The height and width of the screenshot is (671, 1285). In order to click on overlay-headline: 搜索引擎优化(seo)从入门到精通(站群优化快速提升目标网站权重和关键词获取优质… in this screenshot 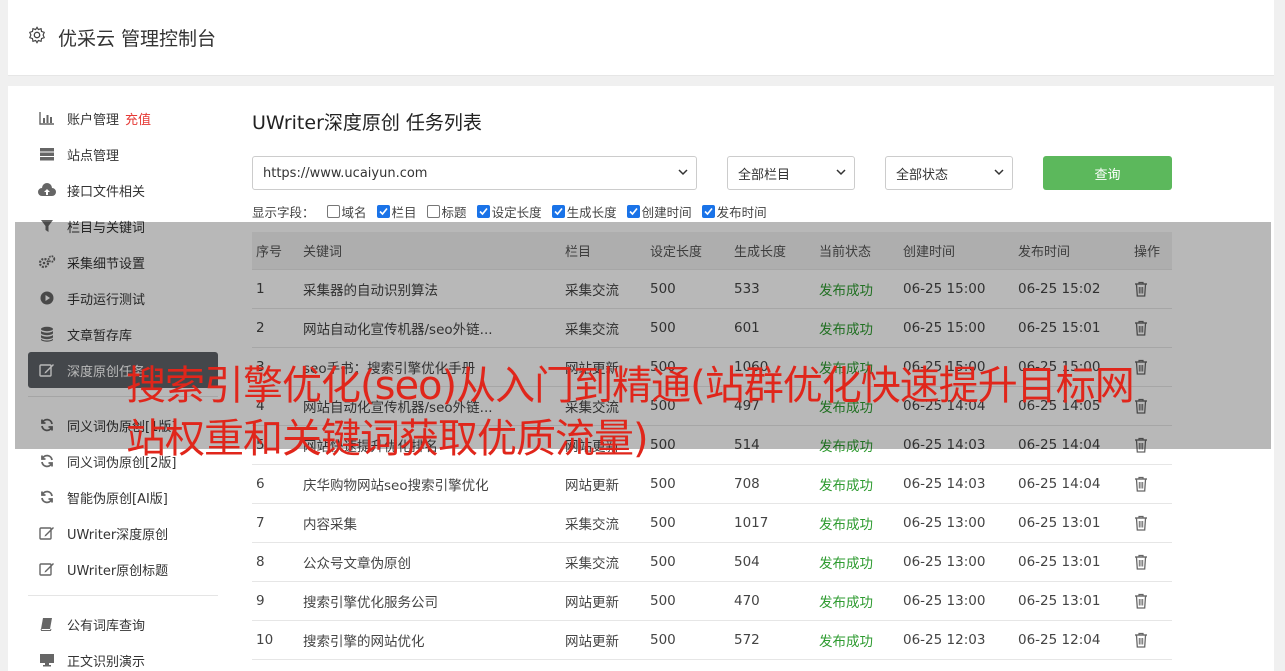, I will do `click(630, 412)`.